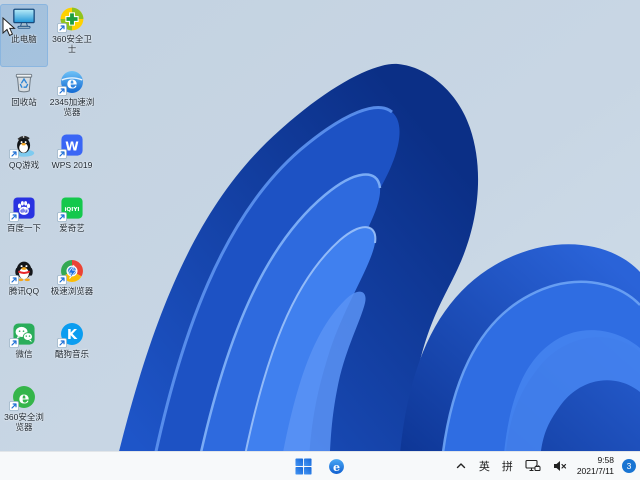 The image size is (640, 480). I want to click on desktop-icon-wechat: 微信, so click(24, 350).